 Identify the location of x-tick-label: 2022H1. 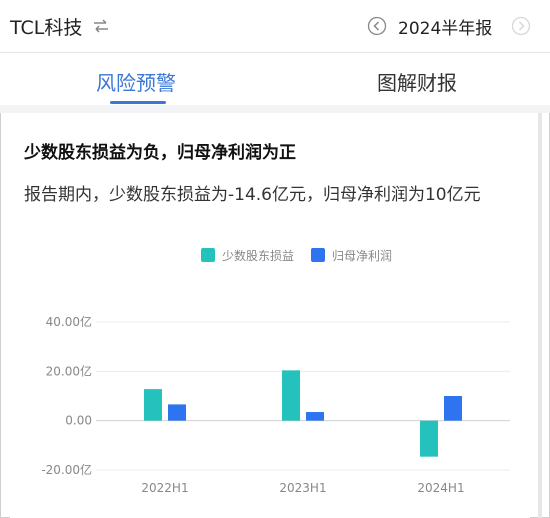
(164, 488).